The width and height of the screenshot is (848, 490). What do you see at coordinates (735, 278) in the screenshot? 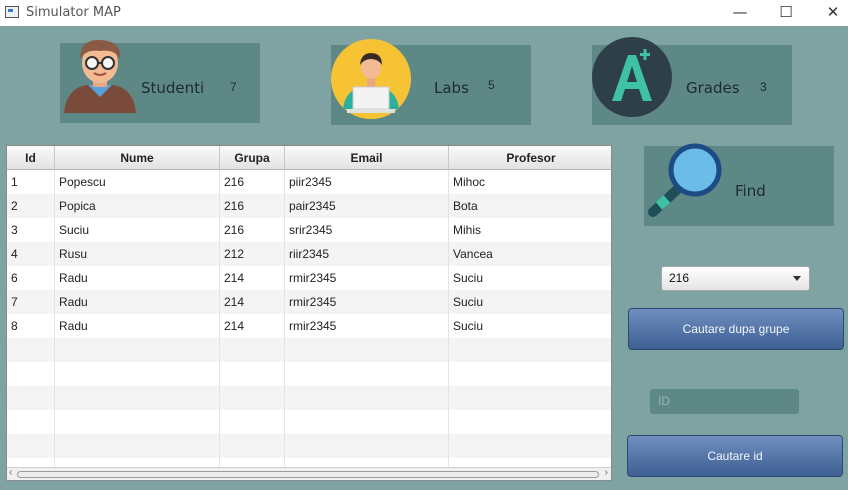
I see `group-select: 216` at bounding box center [735, 278].